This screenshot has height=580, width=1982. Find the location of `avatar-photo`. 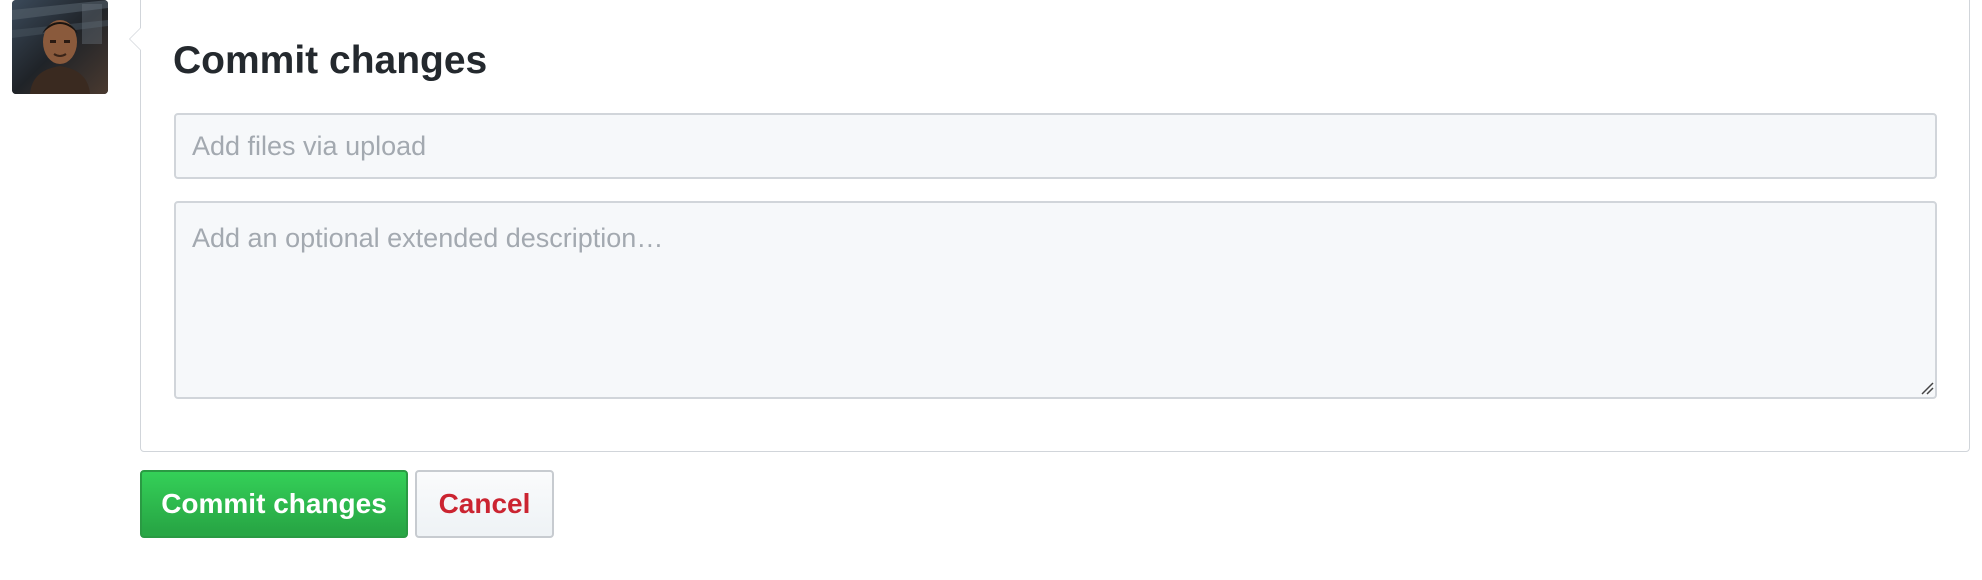

avatar-photo is located at coordinates (60, 47).